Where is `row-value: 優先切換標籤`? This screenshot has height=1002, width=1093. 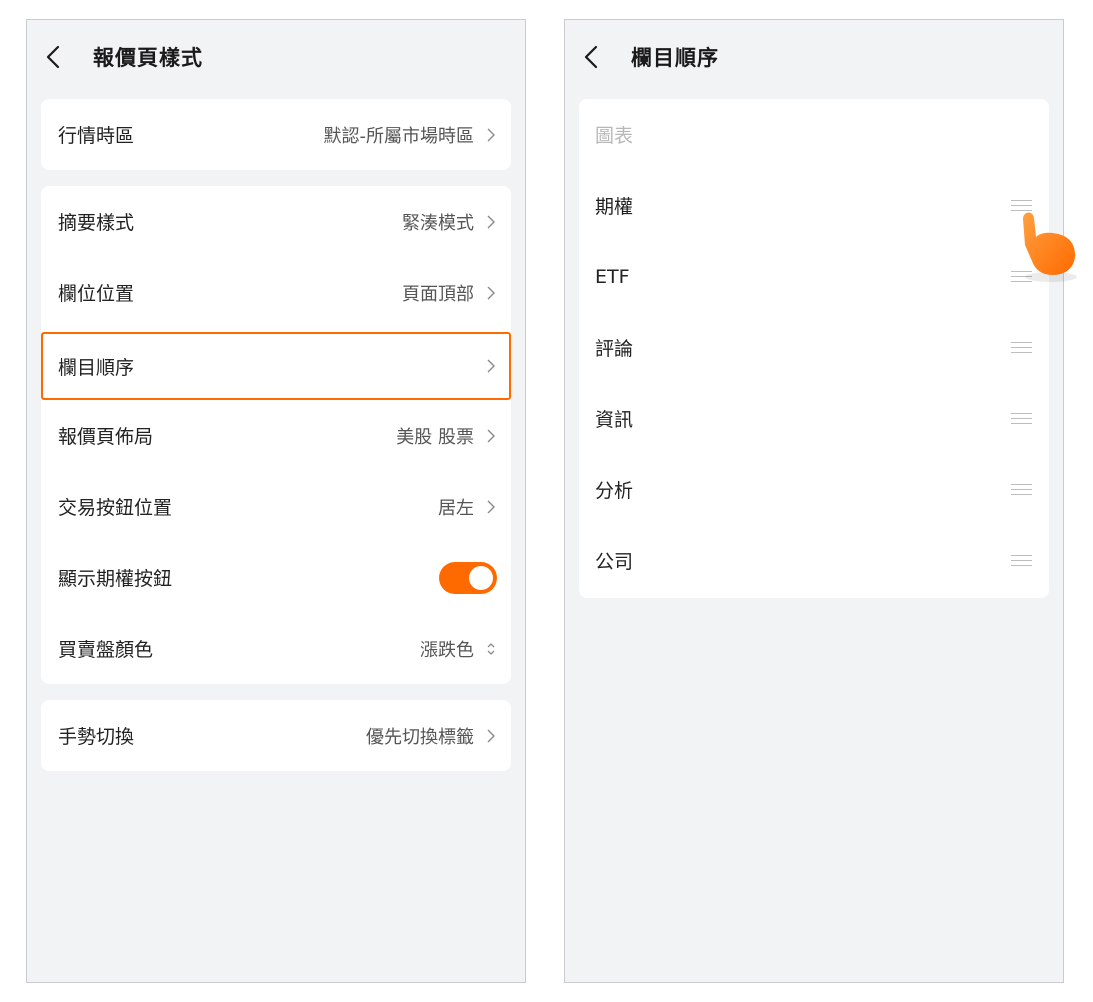 row-value: 優先切換標籤 is located at coordinates (420, 737).